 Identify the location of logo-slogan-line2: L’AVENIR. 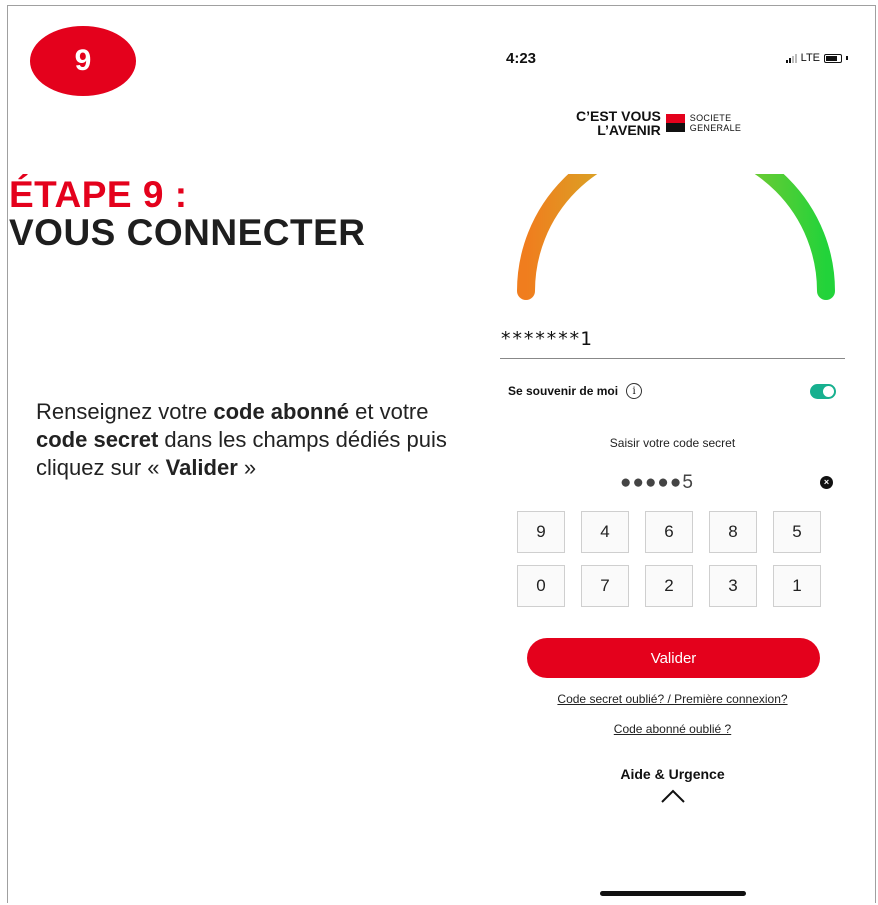
(629, 130).